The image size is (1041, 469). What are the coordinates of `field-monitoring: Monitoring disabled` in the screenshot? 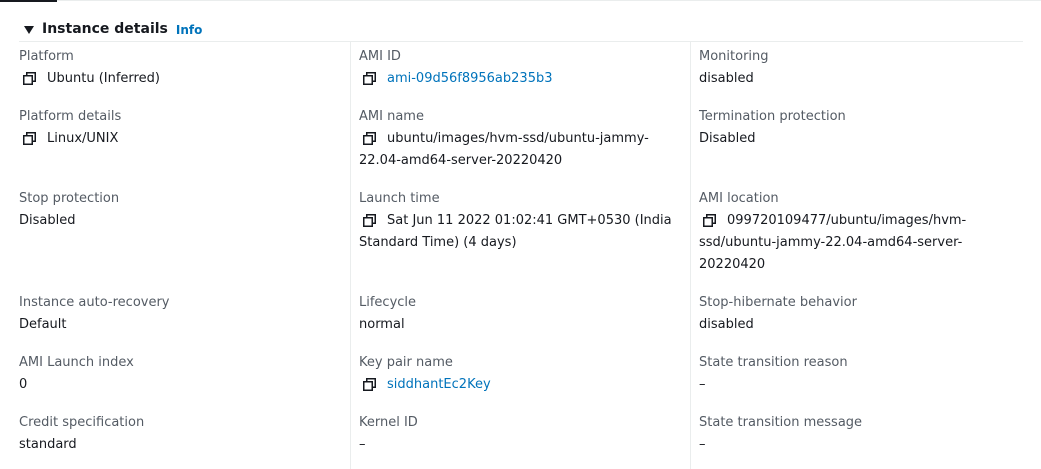 It's located at (858, 68).